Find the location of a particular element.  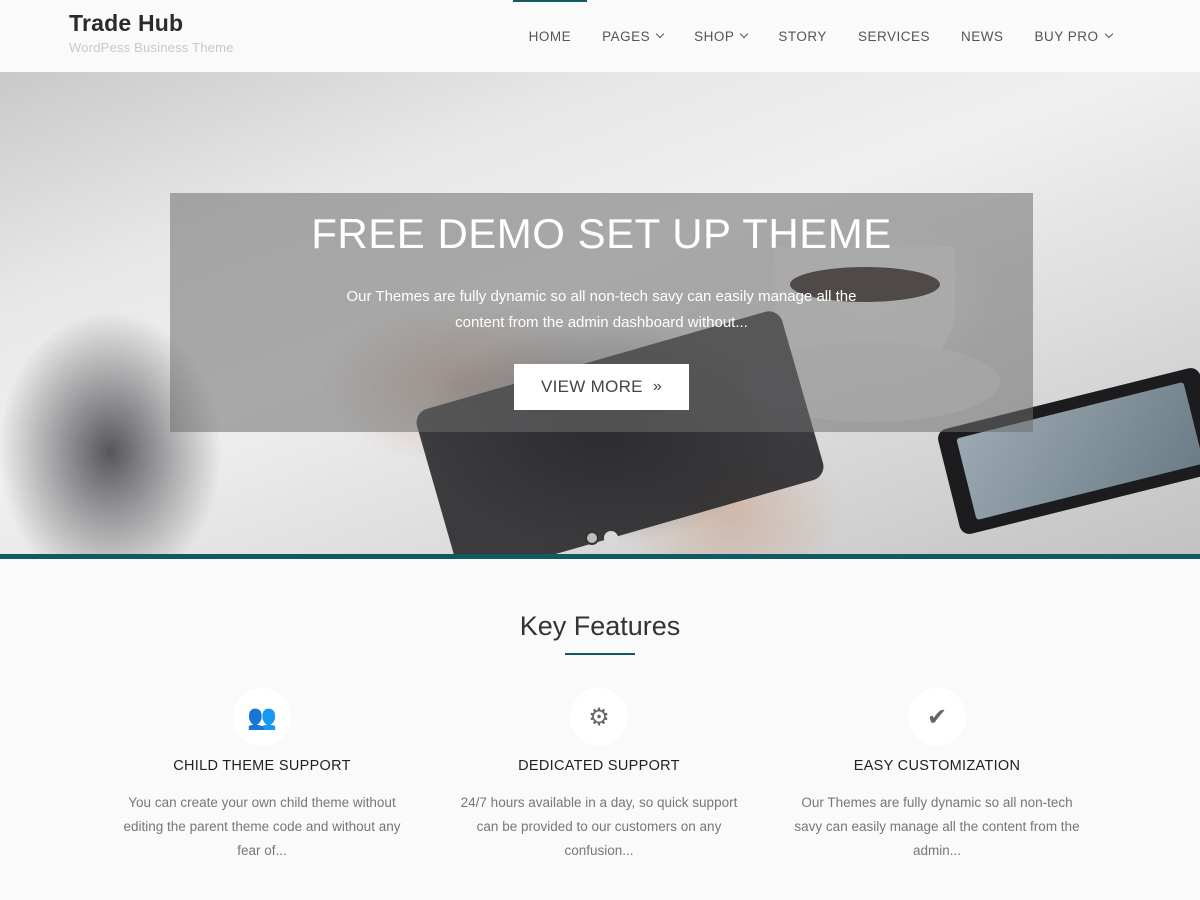

feature-title: DEDICATED SUPPORT is located at coordinates (599, 766).